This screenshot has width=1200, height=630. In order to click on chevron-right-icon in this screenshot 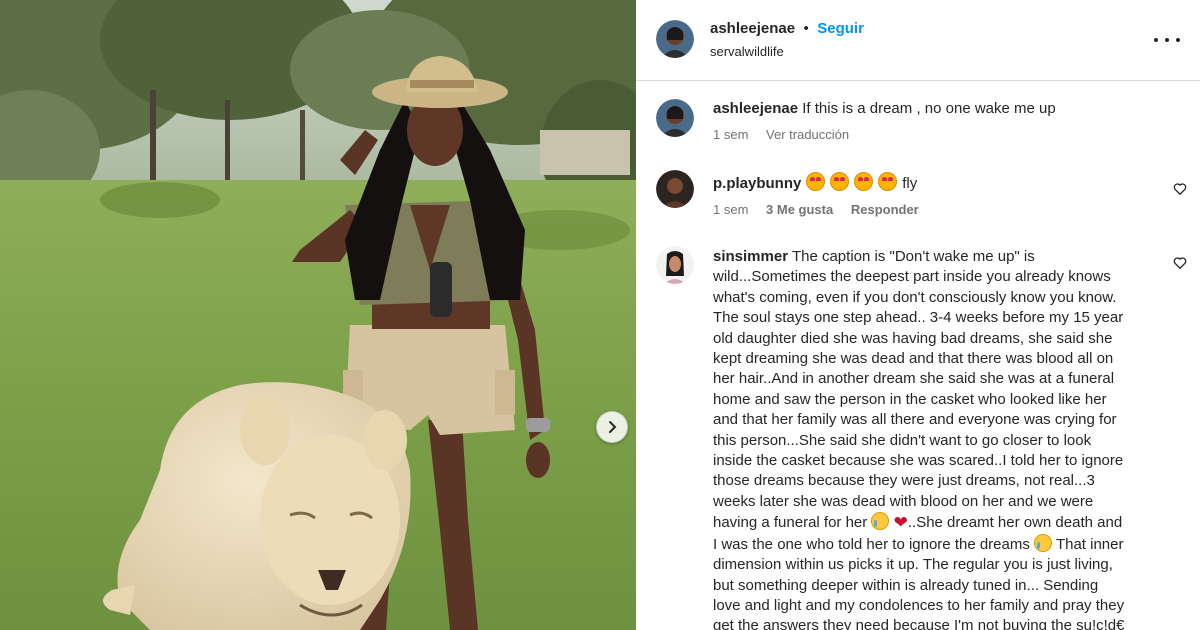, I will do `click(613, 427)`.